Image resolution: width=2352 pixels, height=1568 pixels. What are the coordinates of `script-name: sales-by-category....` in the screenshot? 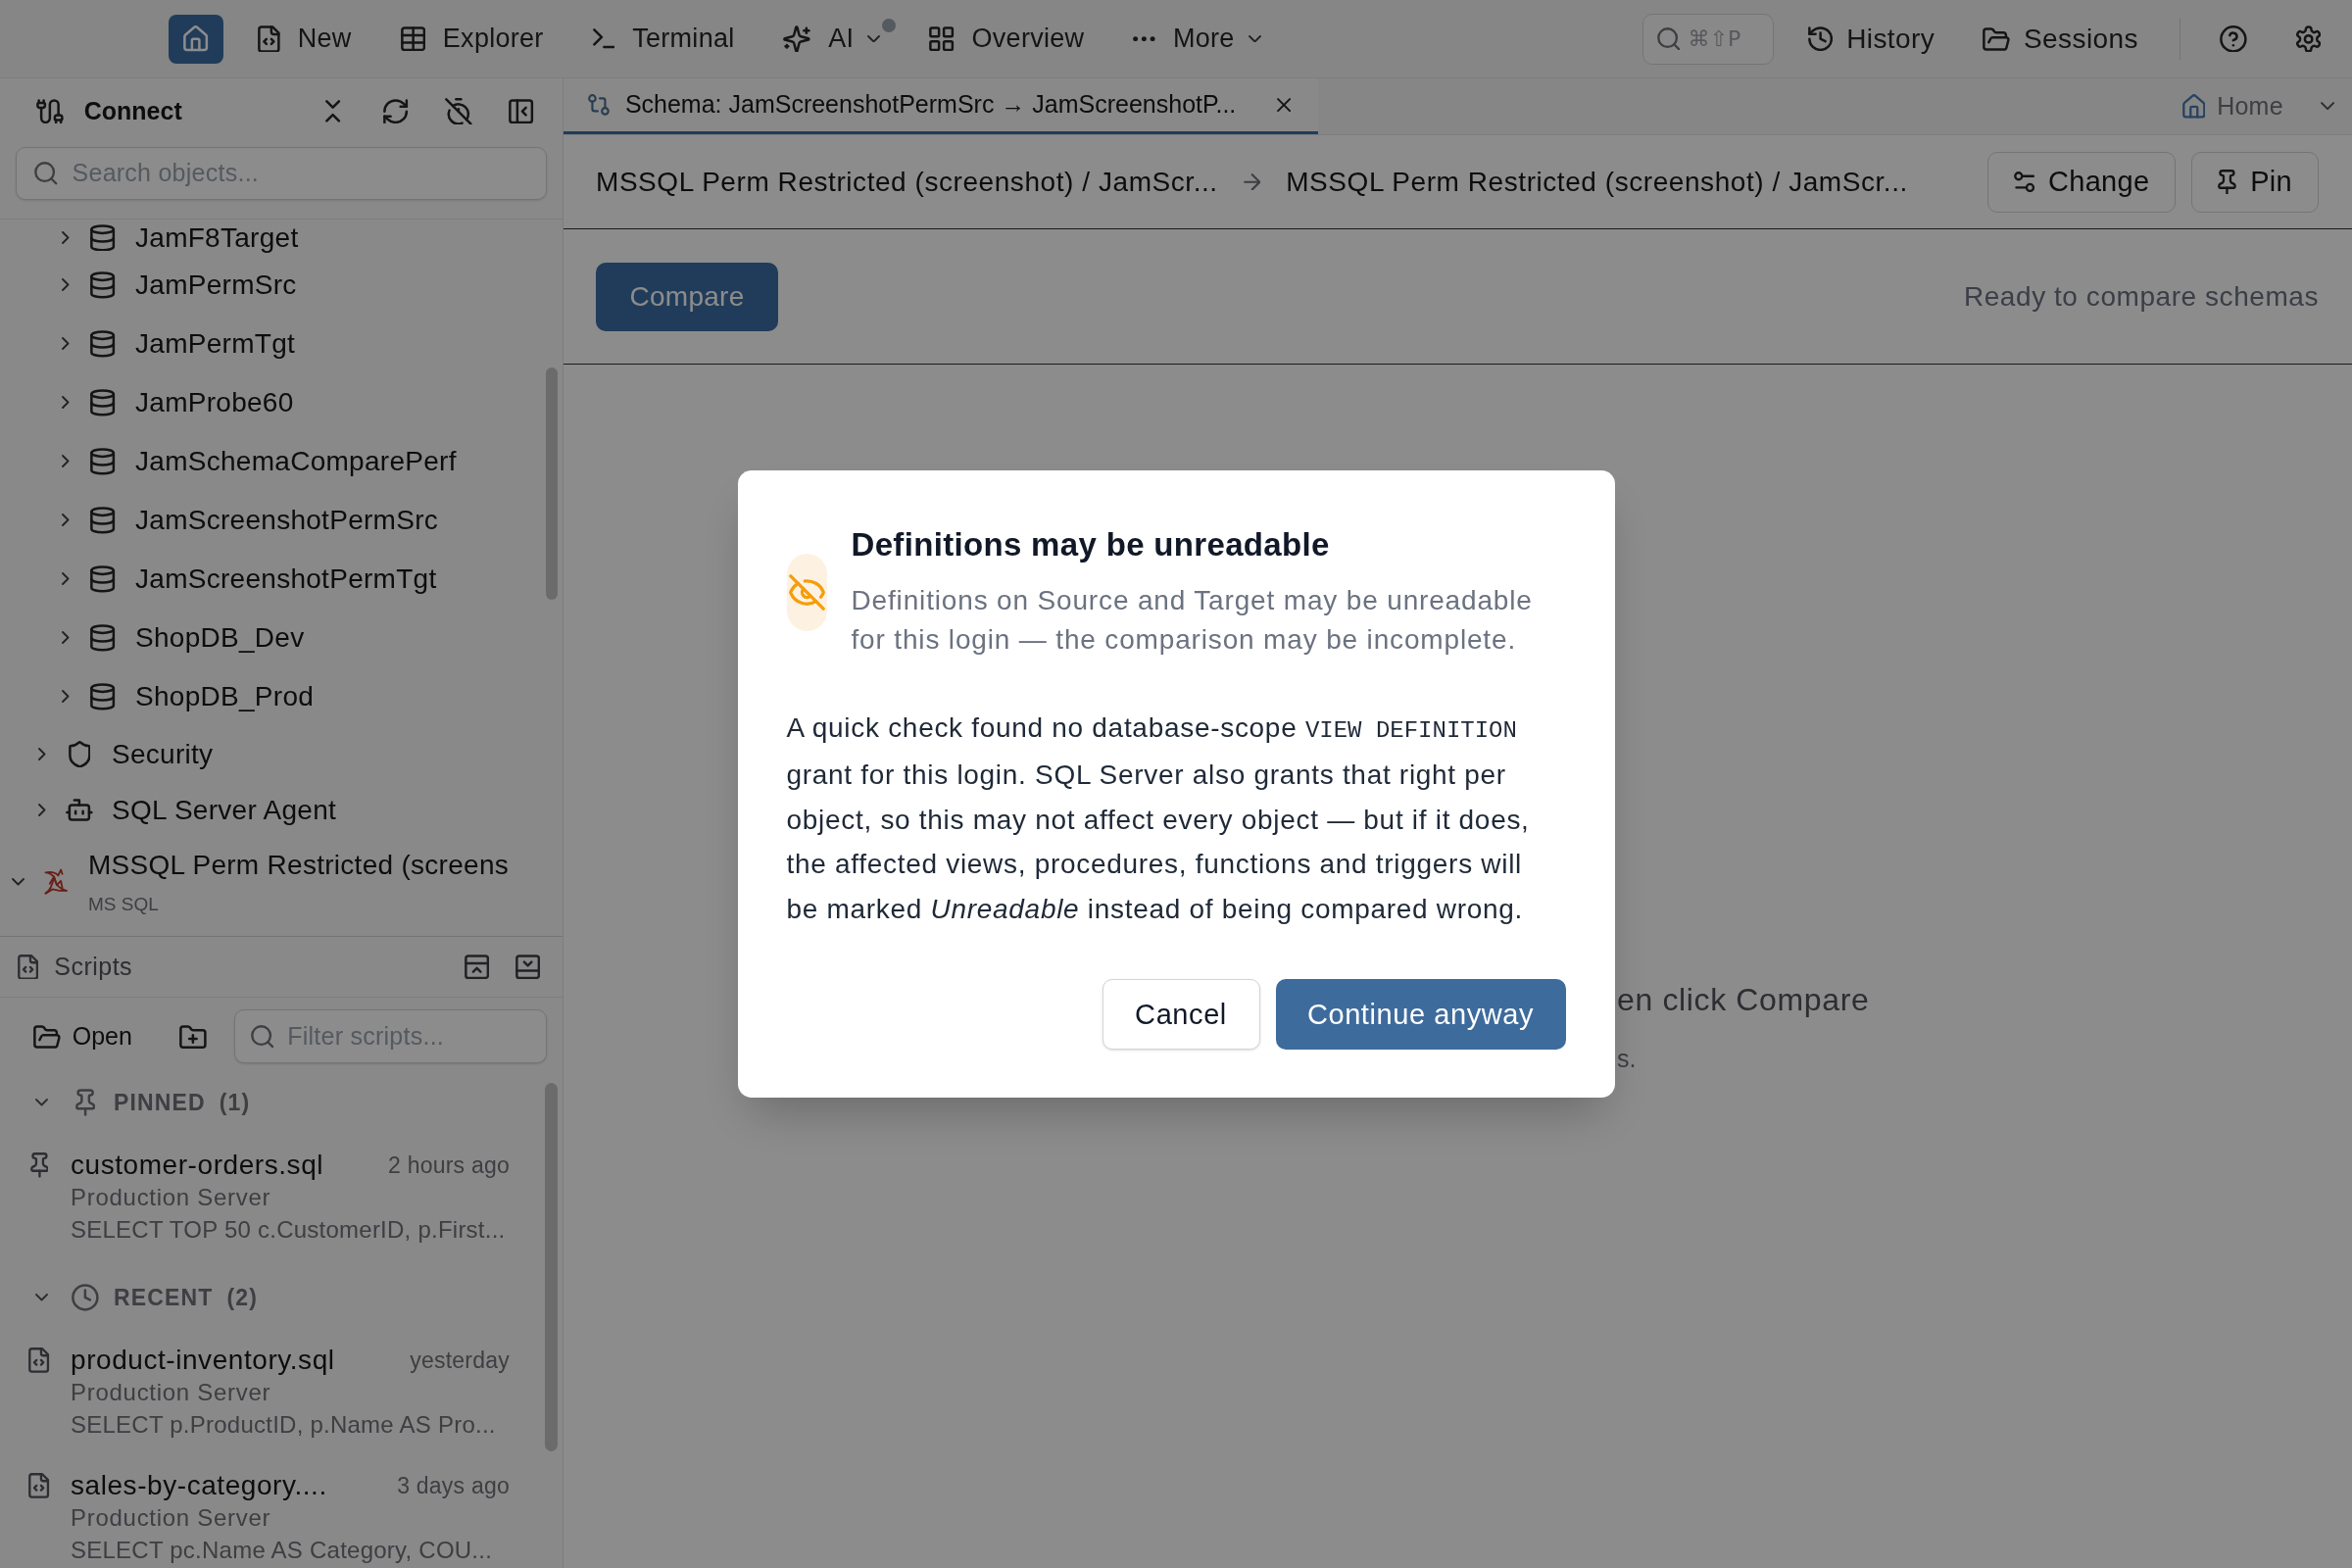 It's located at (199, 1485).